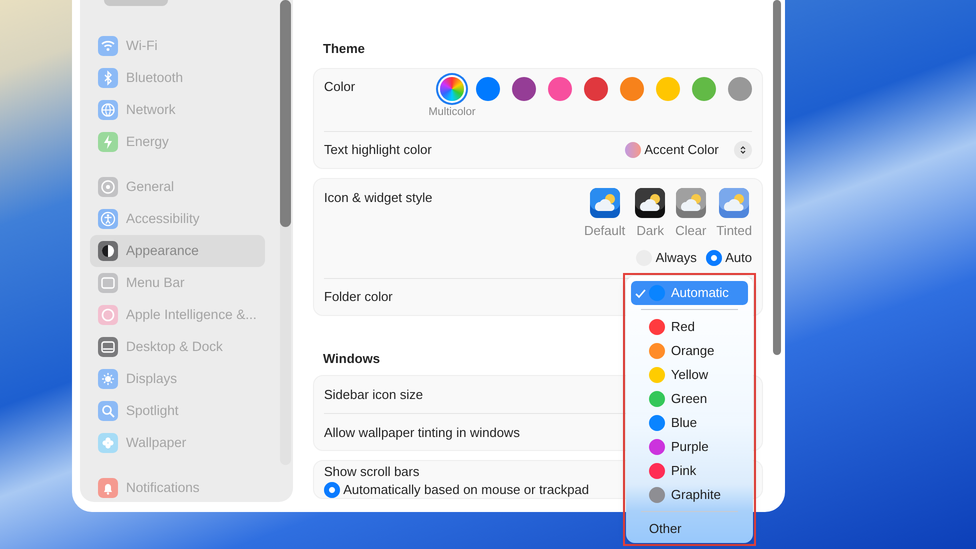 The image size is (976, 549). I want to click on sidebar-item: Appearance, so click(177, 251).